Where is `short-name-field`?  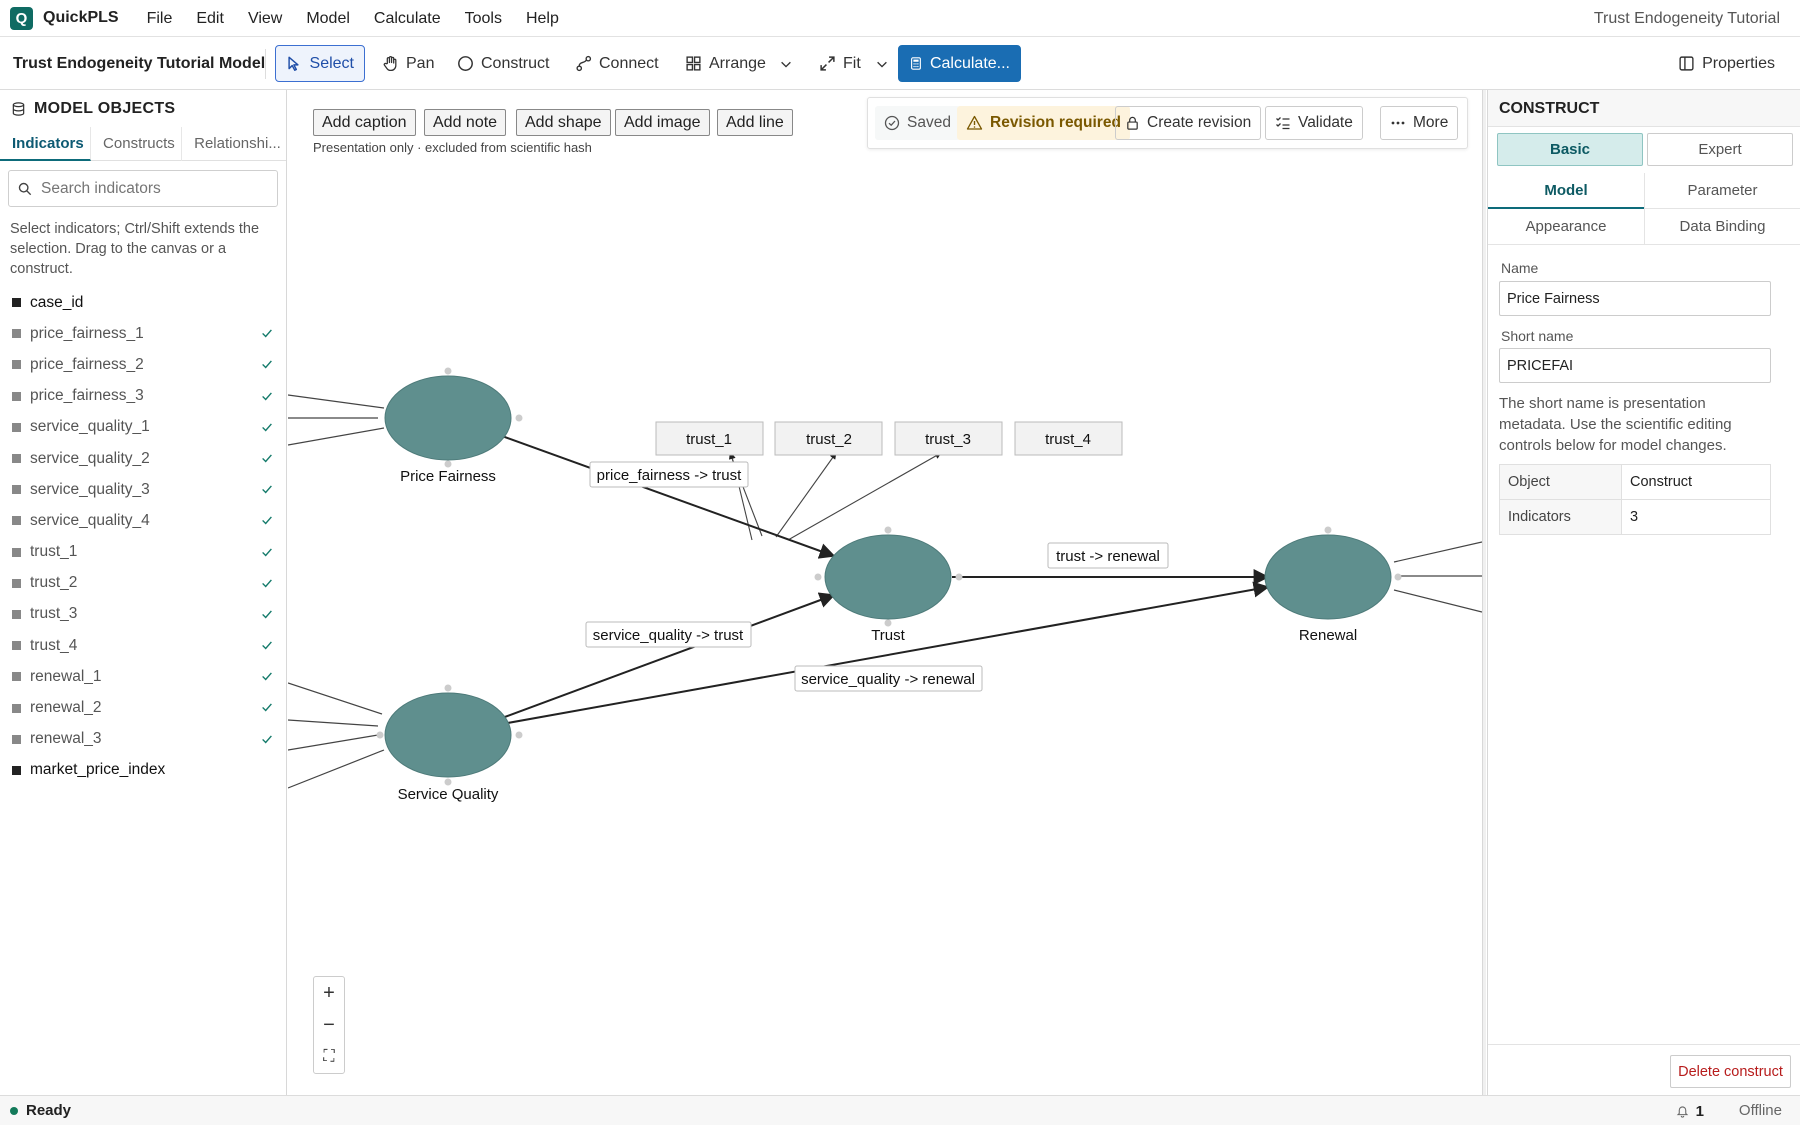
short-name-field is located at coordinates (1635, 365).